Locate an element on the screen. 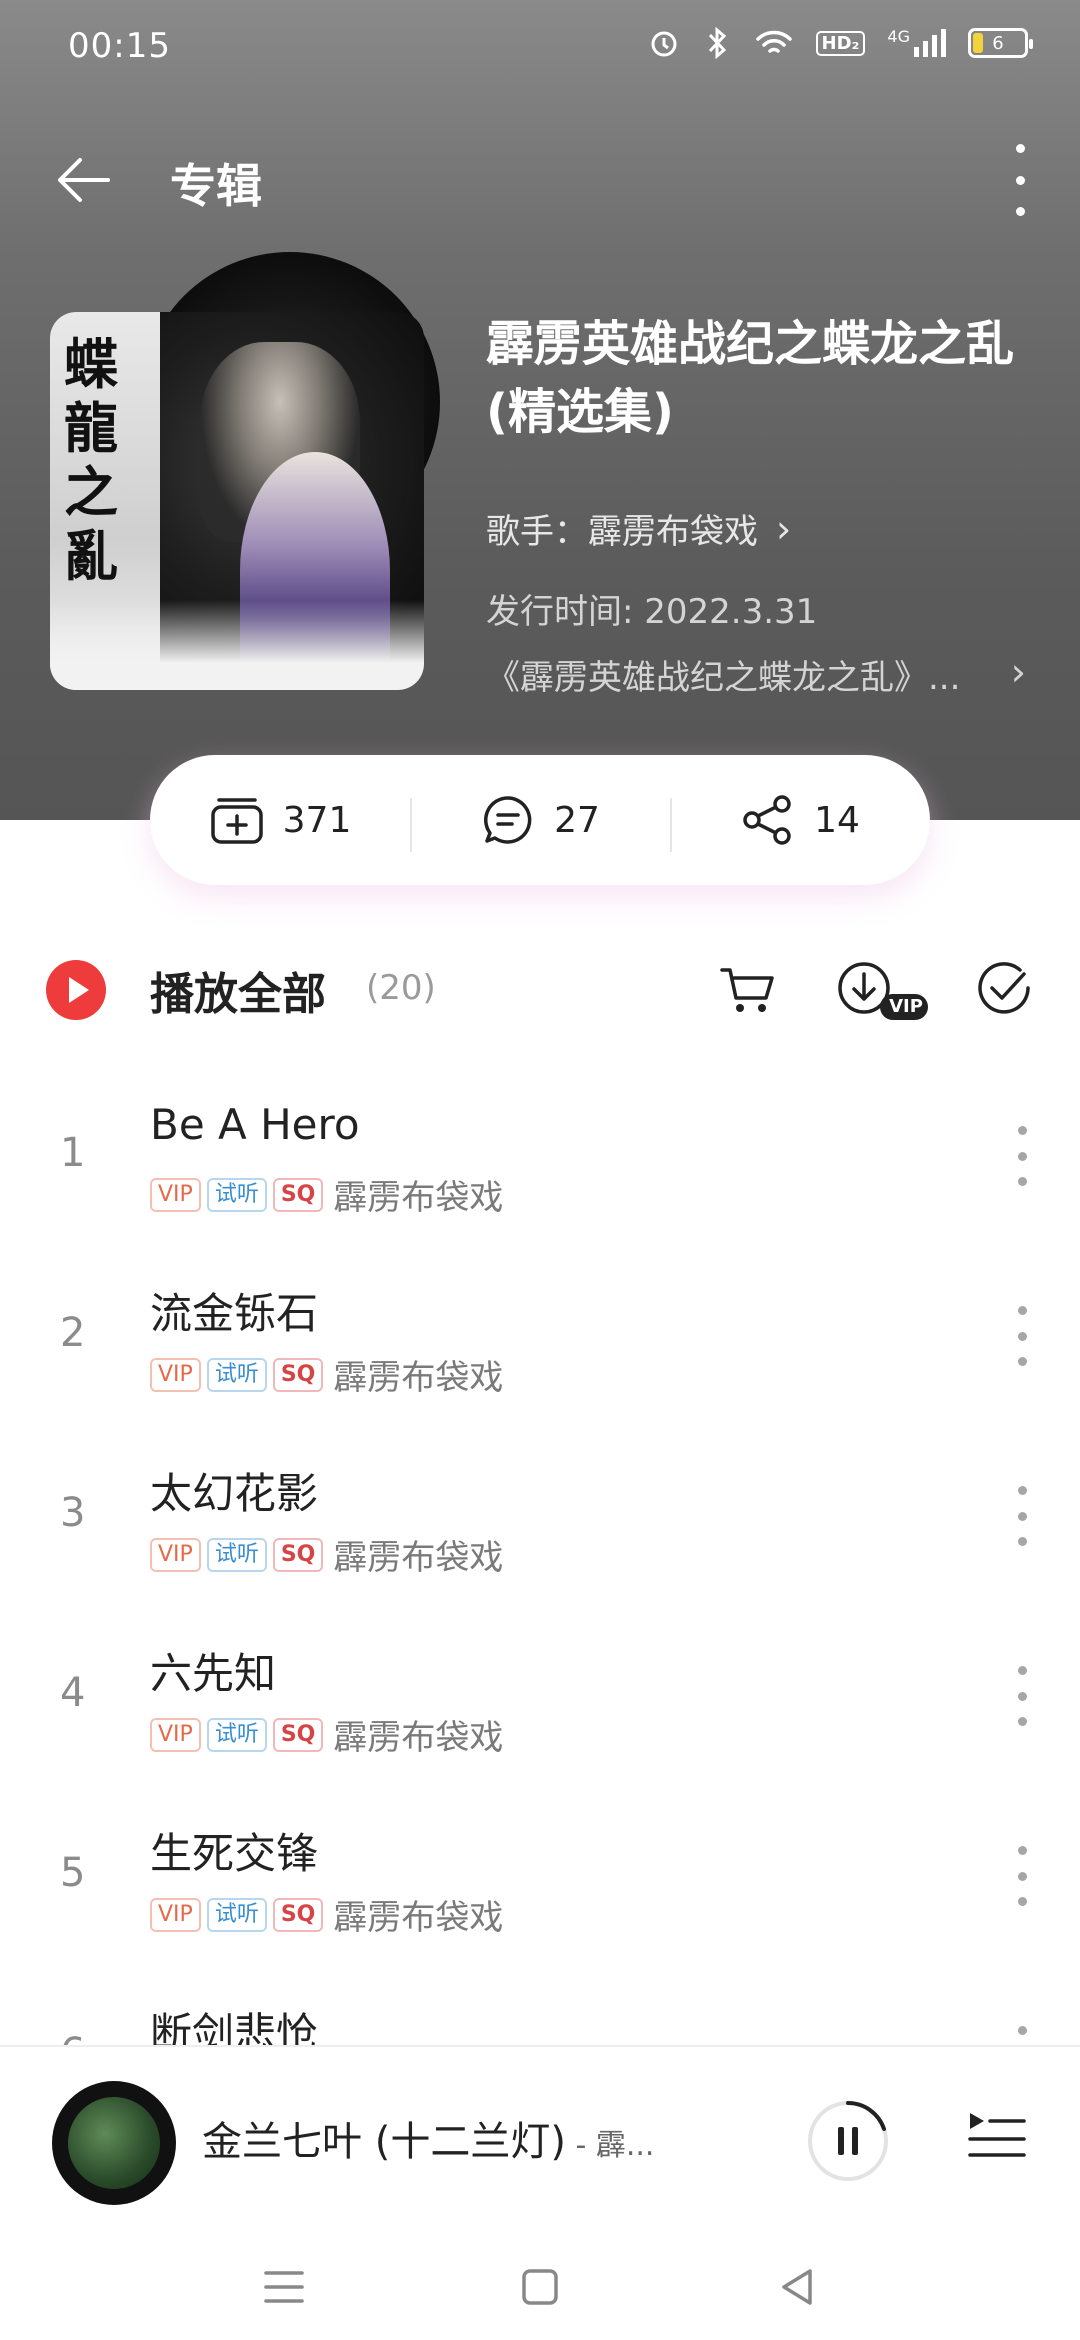 The height and width of the screenshot is (2340, 1080). album-cover: 蝶龍之亂 is located at coordinates (237, 501).